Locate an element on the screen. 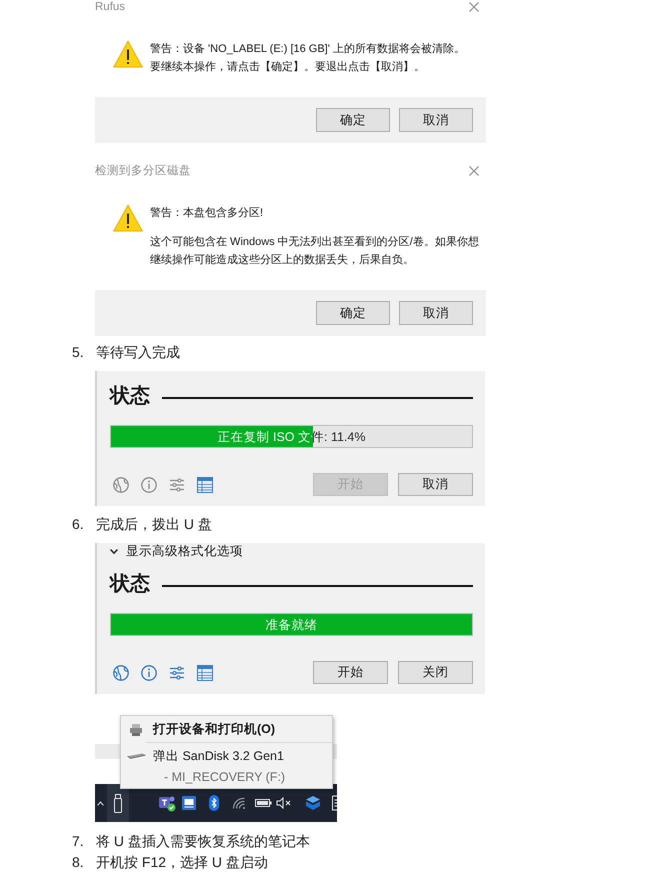 The height and width of the screenshot is (872, 647). dialog-title: 检测到多分区磁盘 is located at coordinates (143, 171).